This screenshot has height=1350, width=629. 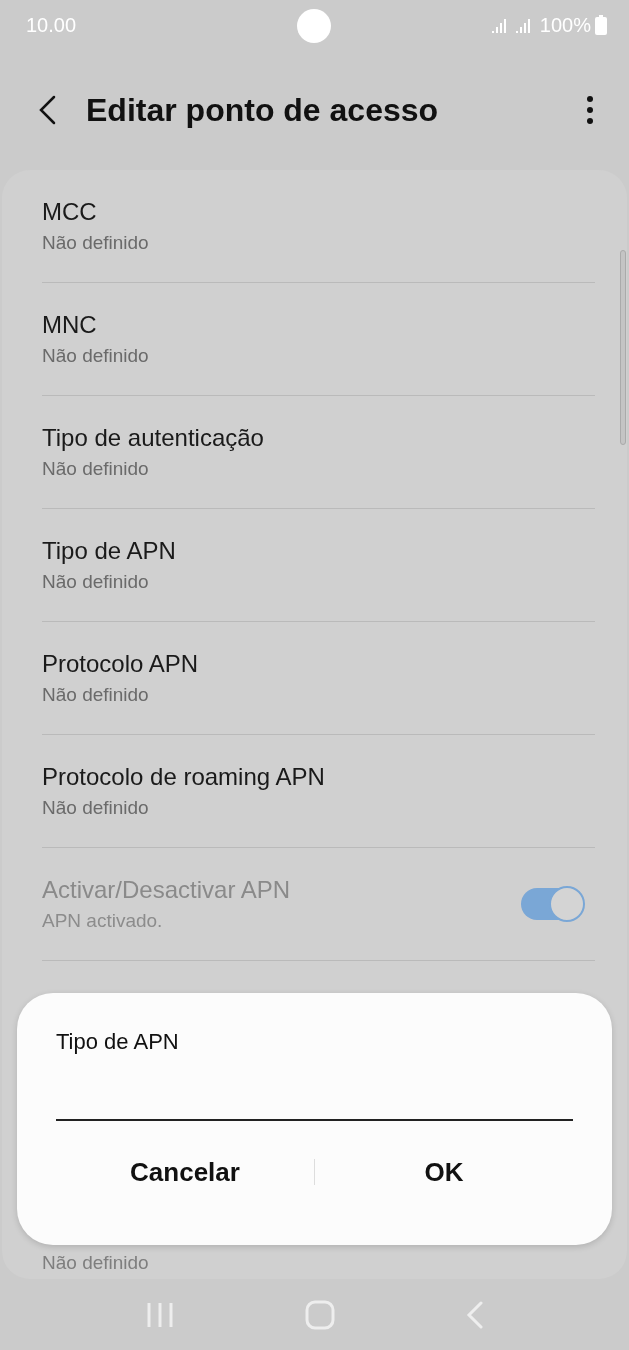 What do you see at coordinates (185, 1172) in the screenshot?
I see `cancel-button: Cancelar` at bounding box center [185, 1172].